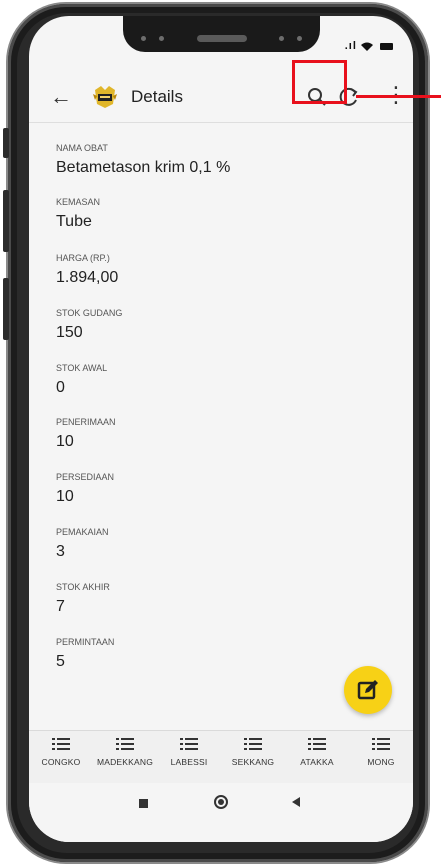 The image size is (441, 867). I want to click on nav-label: SEKKANG, so click(253, 762).